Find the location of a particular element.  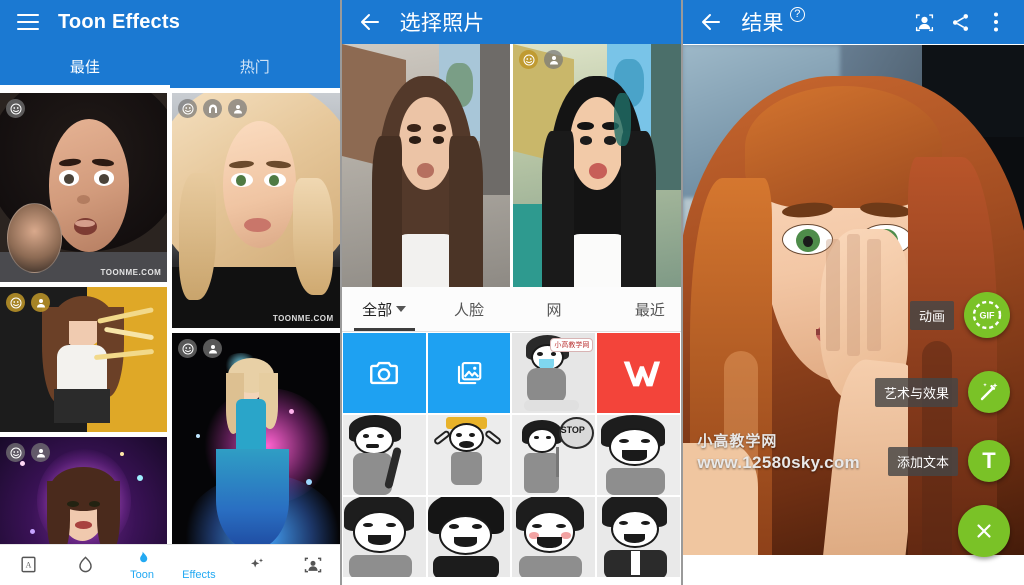

sticker-tile-dark is located at coordinates (469, 537).